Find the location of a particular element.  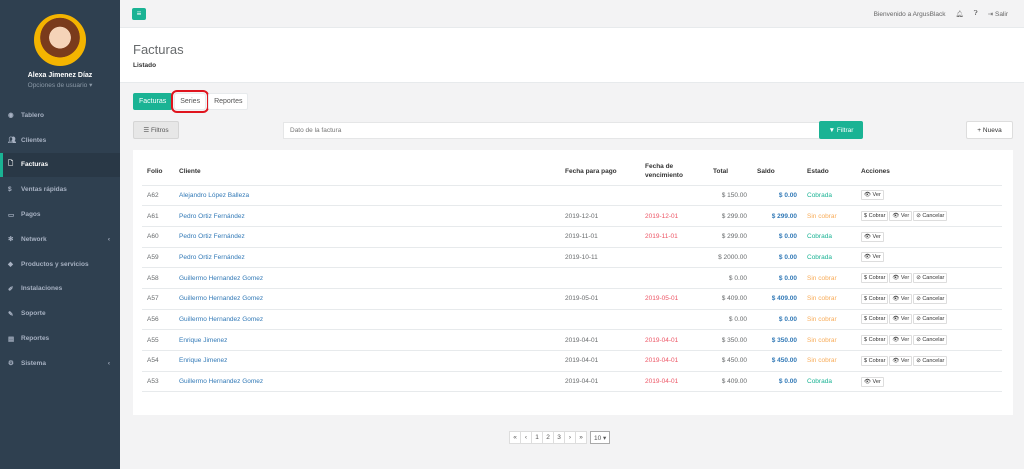

menu-toggle-button: ≡ is located at coordinates (139, 13).